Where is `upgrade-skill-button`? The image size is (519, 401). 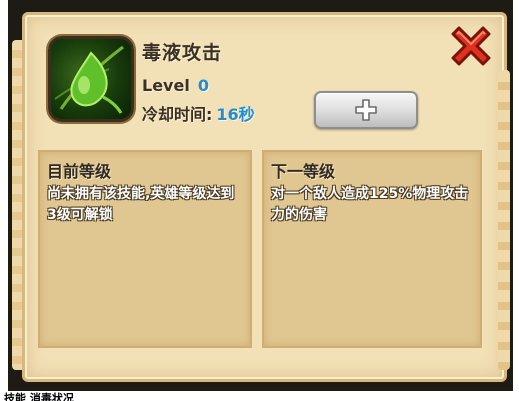
upgrade-skill-button is located at coordinates (366, 110).